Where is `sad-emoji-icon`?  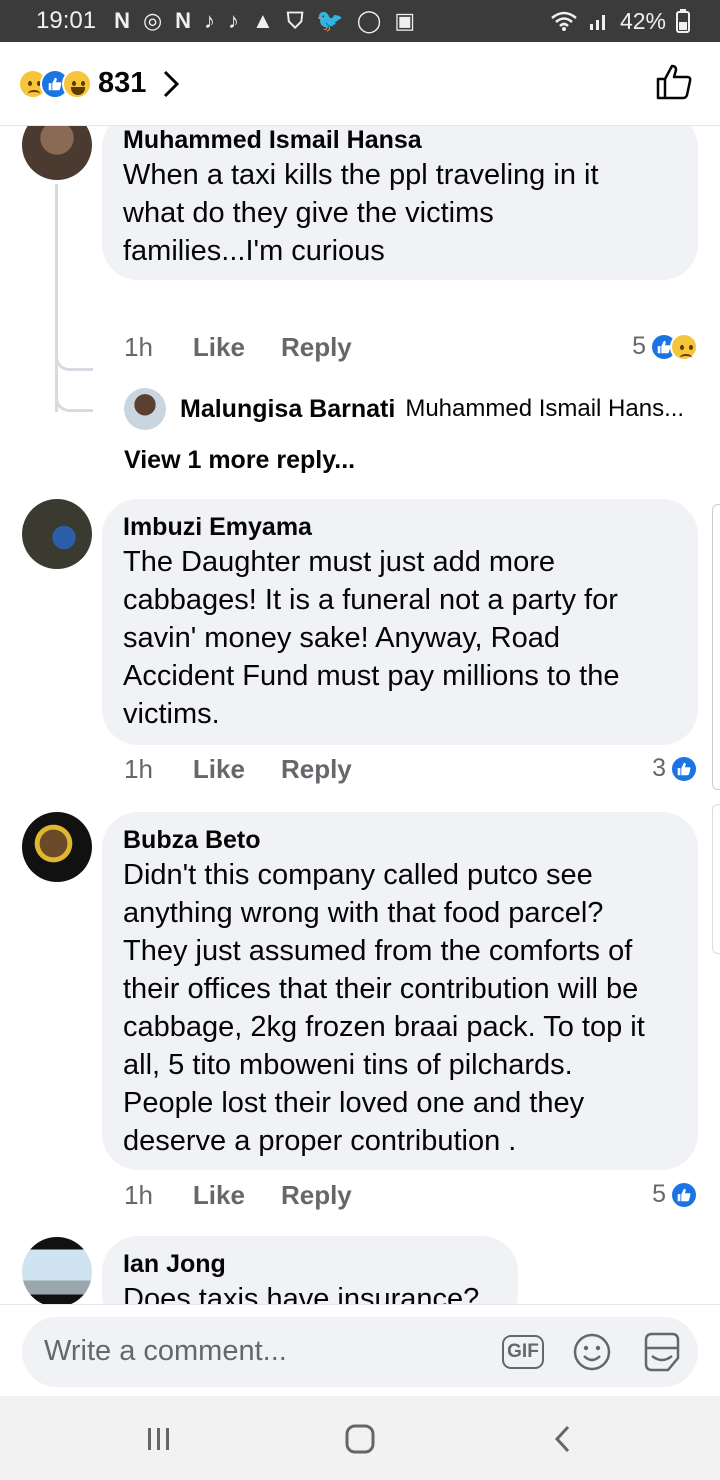
sad-emoji-icon is located at coordinates (684, 346).